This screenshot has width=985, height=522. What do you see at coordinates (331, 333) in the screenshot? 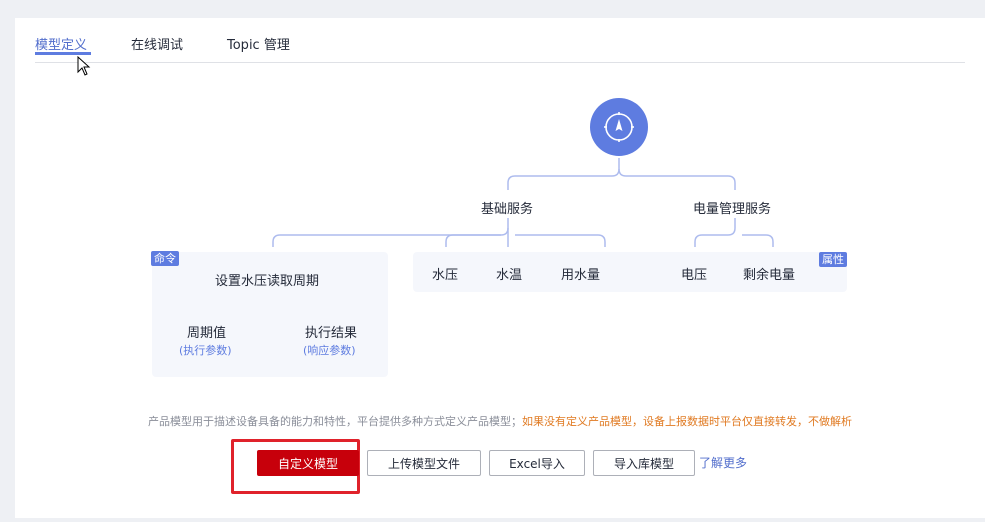
I see `command-response-label: 执行结果` at bounding box center [331, 333].